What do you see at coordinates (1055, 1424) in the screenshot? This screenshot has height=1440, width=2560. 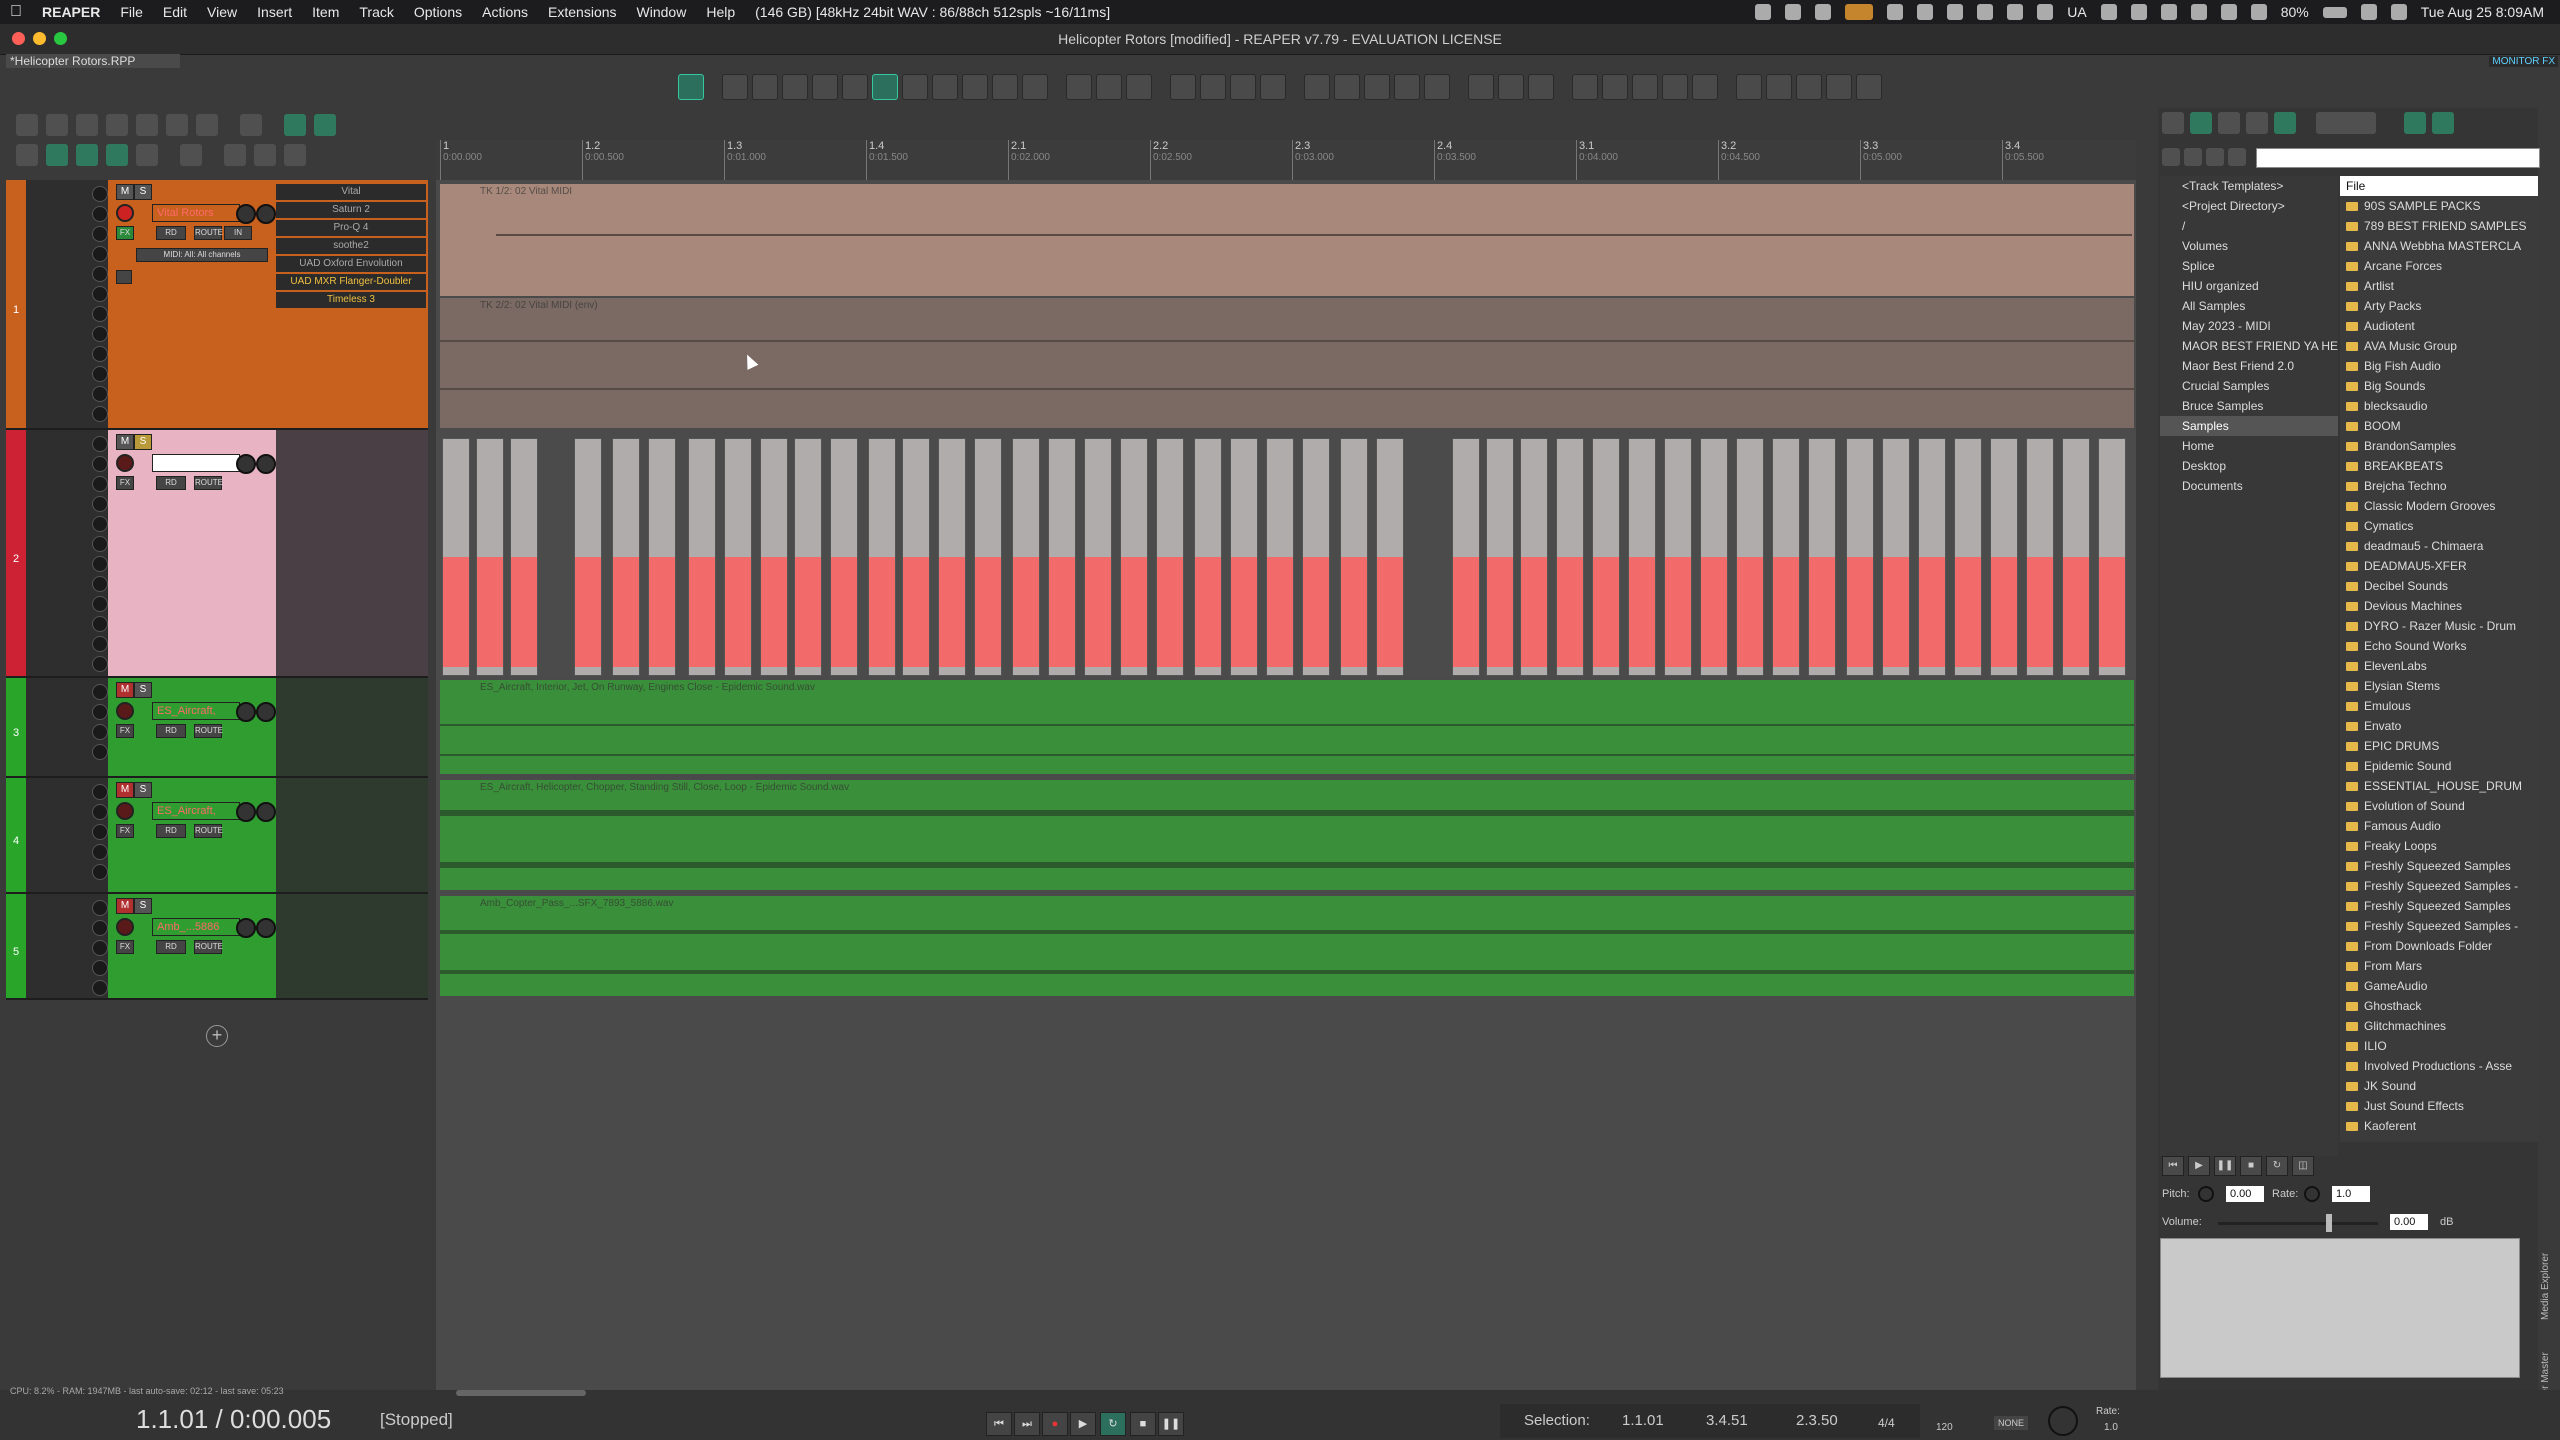 I see `record-button: ●` at bounding box center [1055, 1424].